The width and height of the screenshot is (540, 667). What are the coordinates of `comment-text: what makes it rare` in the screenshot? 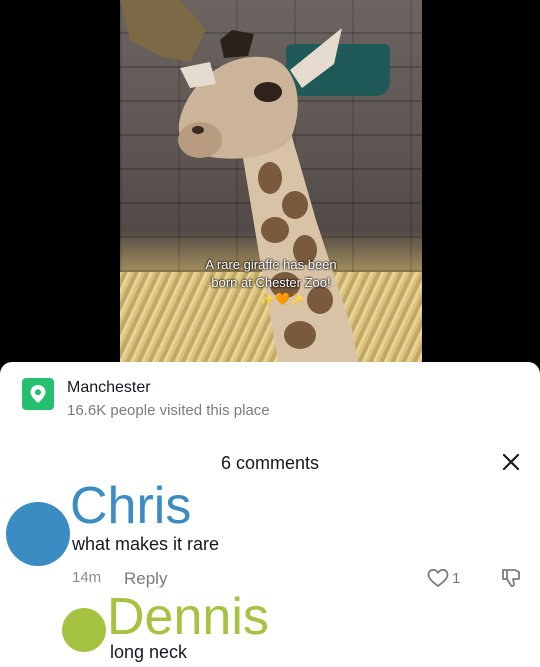 It's located at (146, 544).